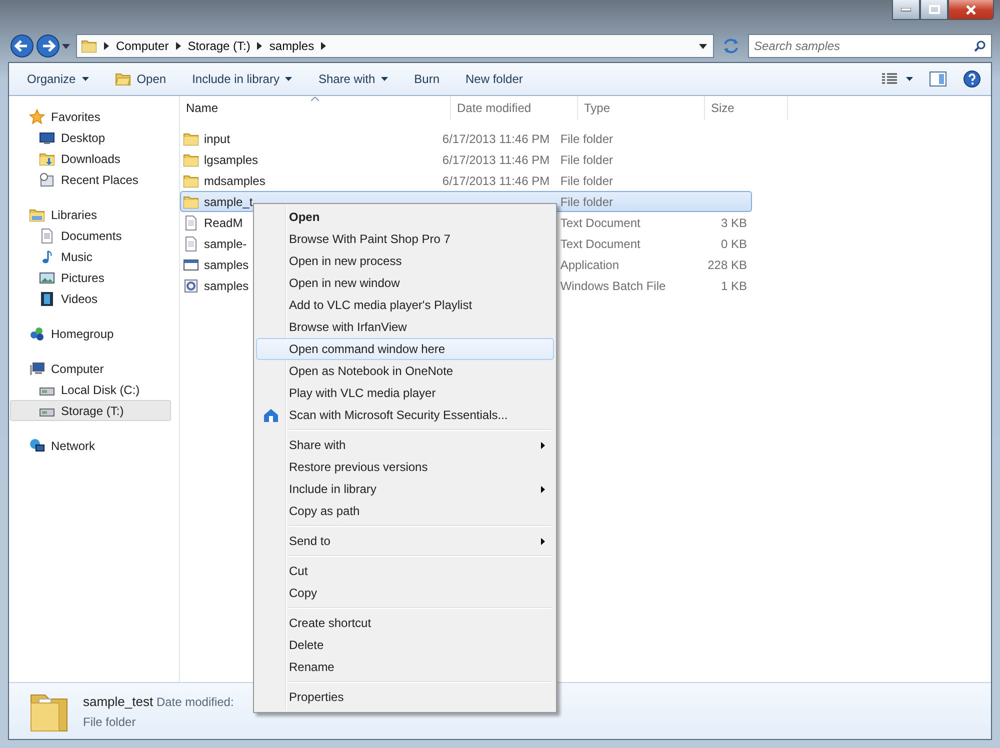 The height and width of the screenshot is (748, 1000). I want to click on file-size: 228 KB, so click(727, 265).